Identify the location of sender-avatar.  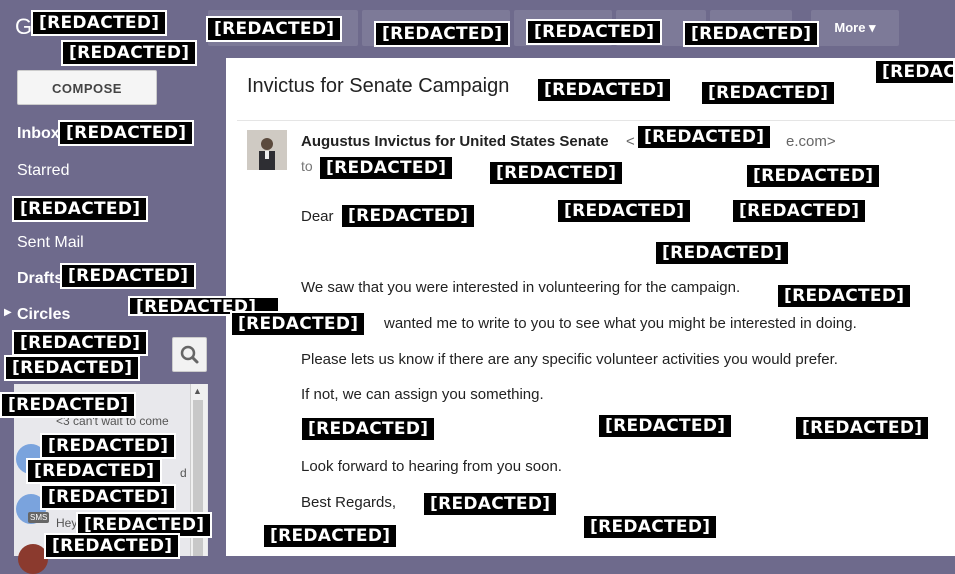
(267, 150).